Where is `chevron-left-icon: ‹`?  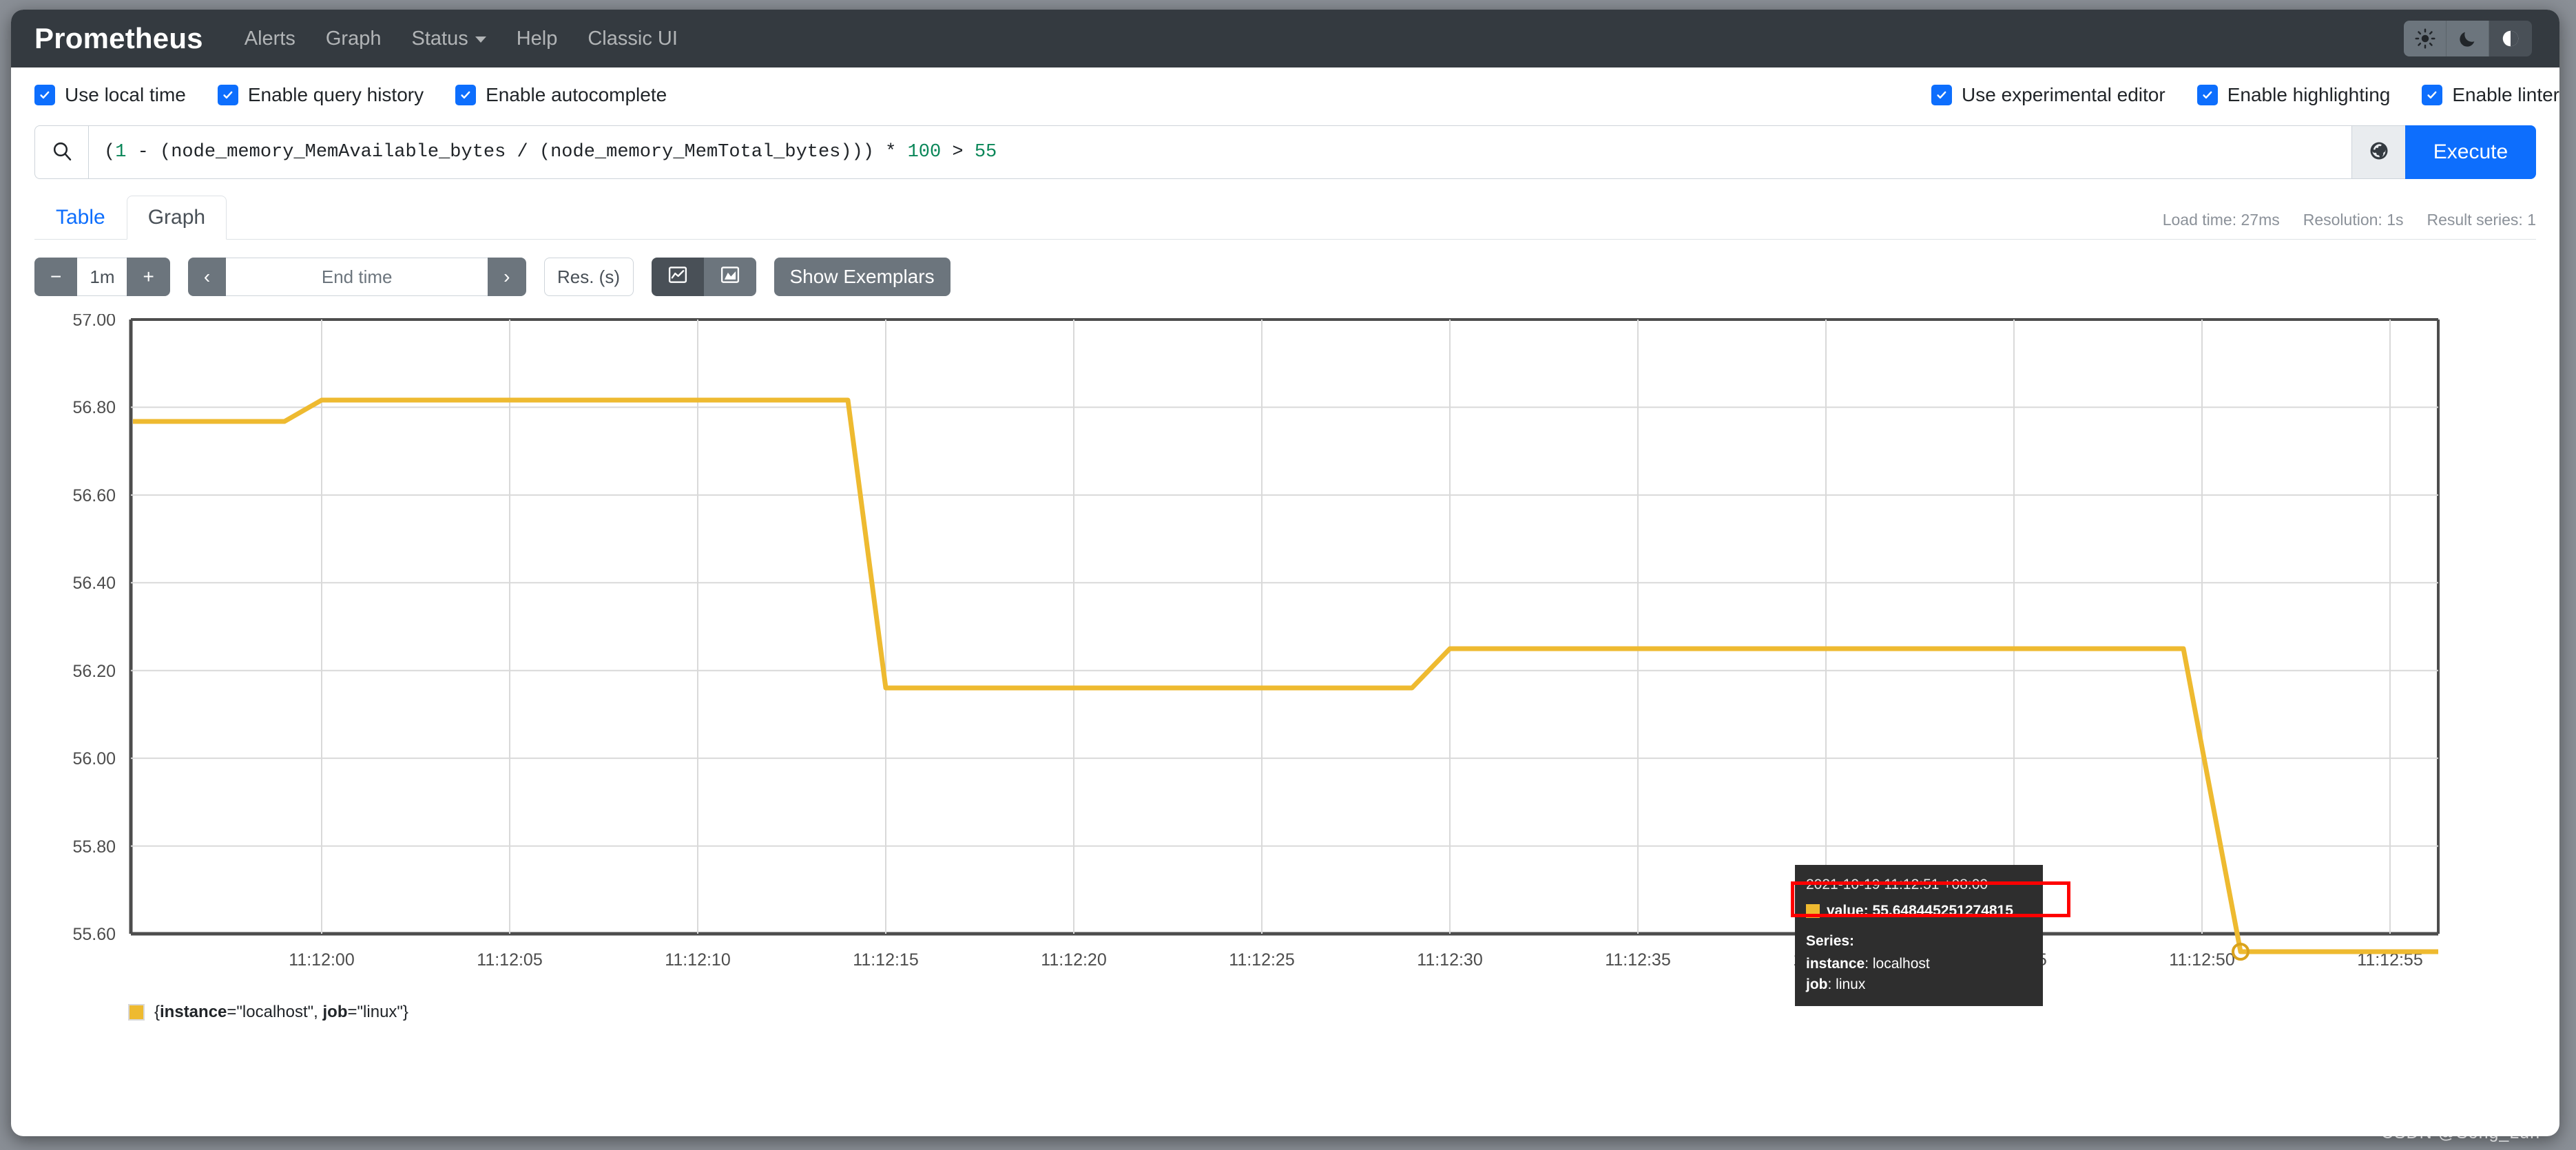 chevron-left-icon: ‹ is located at coordinates (207, 276).